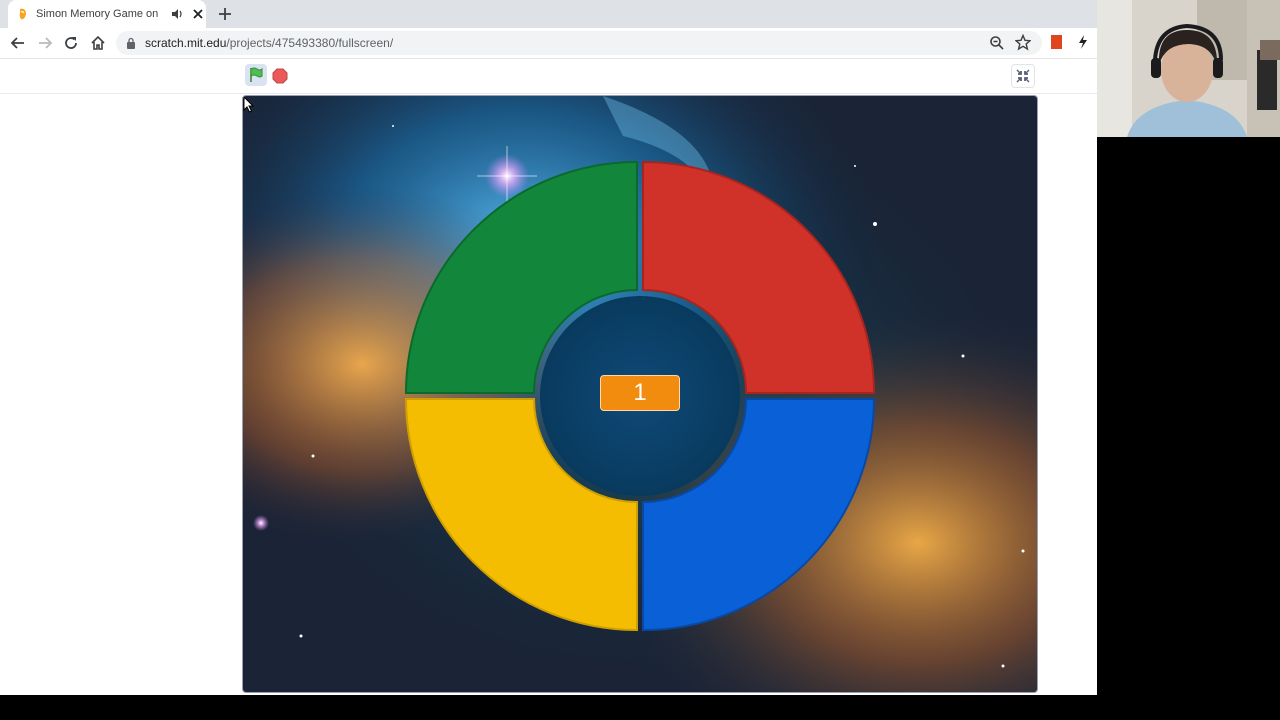 The width and height of the screenshot is (1280, 720). I want to click on url-host: scratch.mit.edu, so click(186, 43).